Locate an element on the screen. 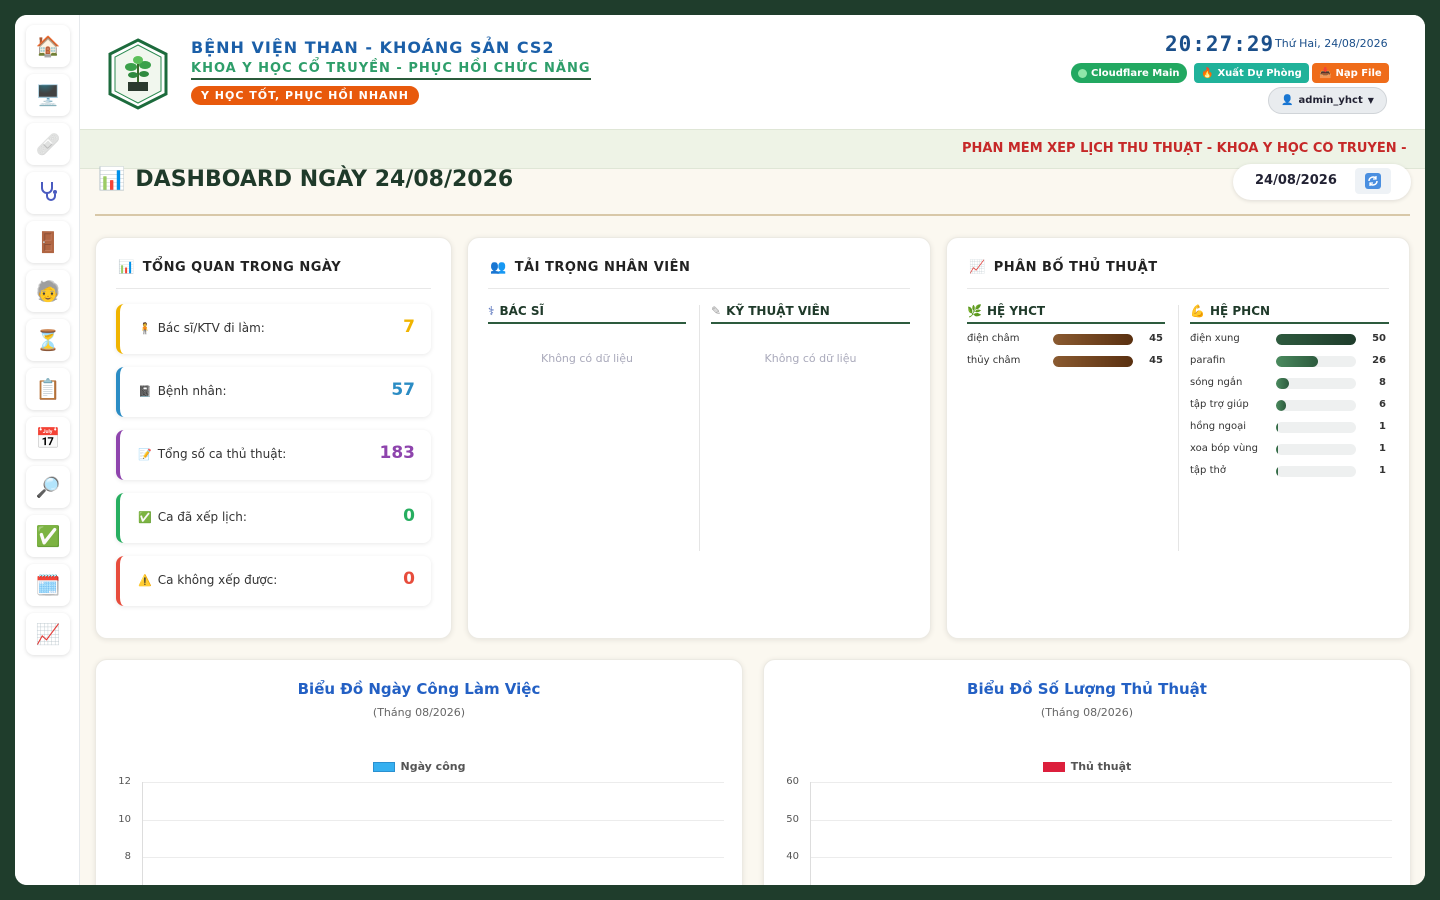 This screenshot has height=900, width=1440. distribution-row: điện châm 45 is located at coordinates (1067, 340).